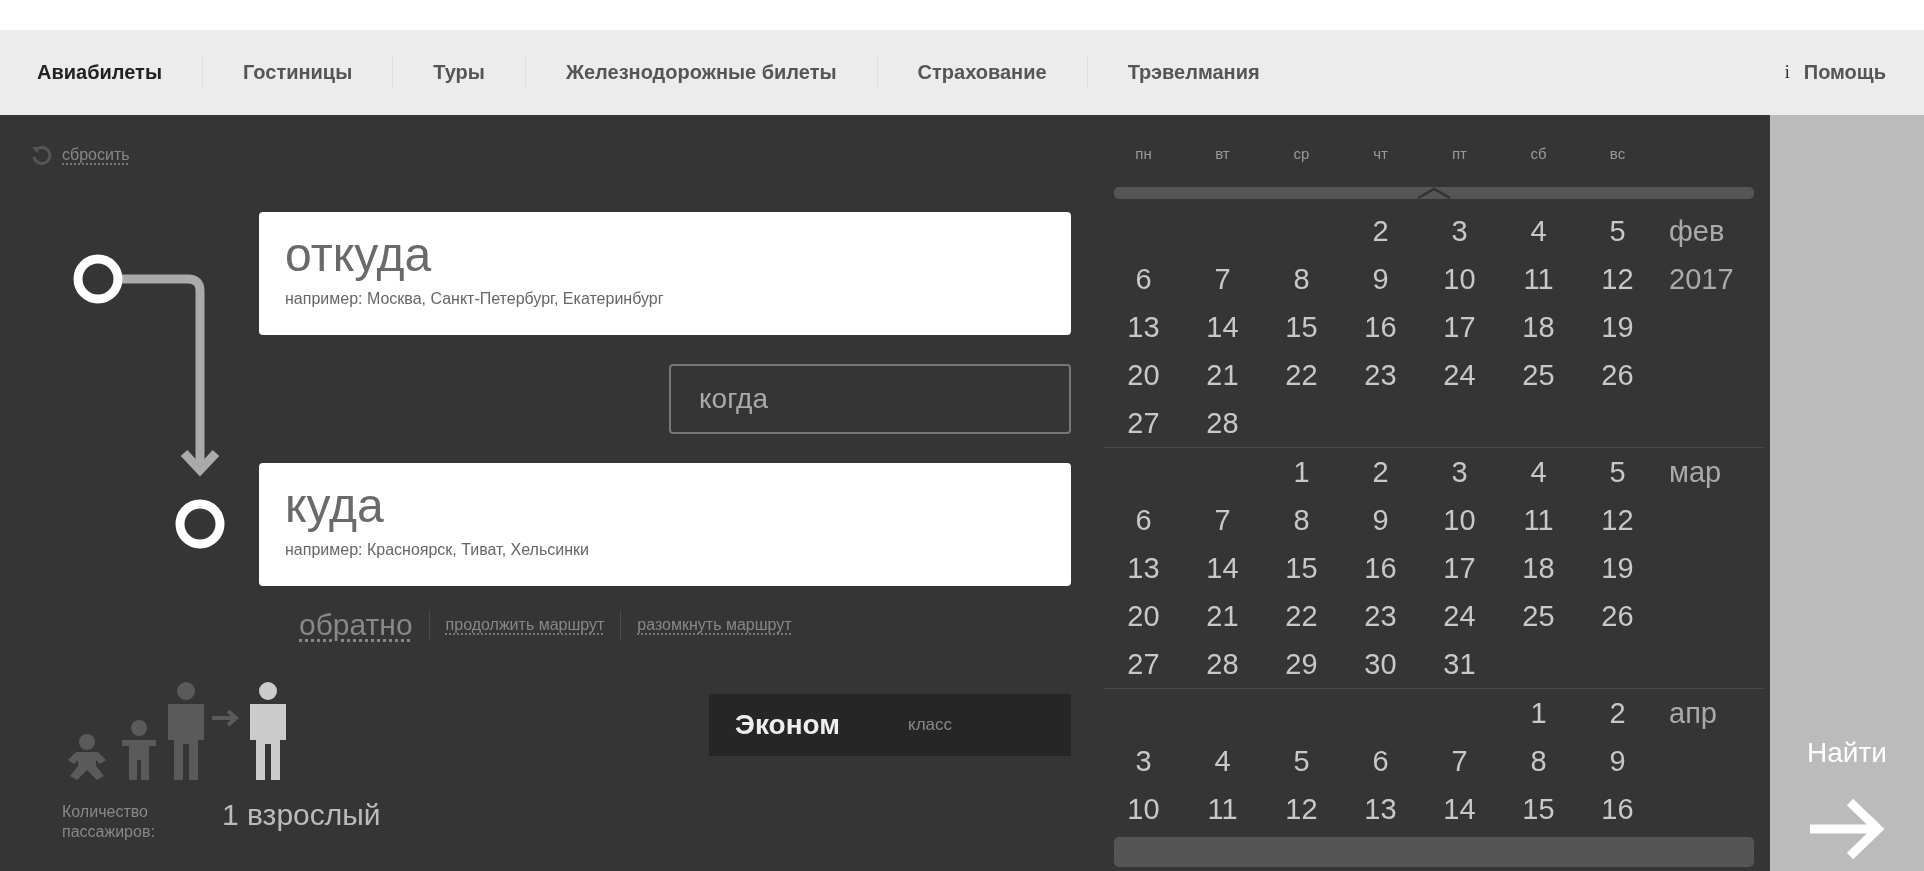 The image size is (1924, 871). I want to click on nav-tab: Страхование, so click(982, 72).